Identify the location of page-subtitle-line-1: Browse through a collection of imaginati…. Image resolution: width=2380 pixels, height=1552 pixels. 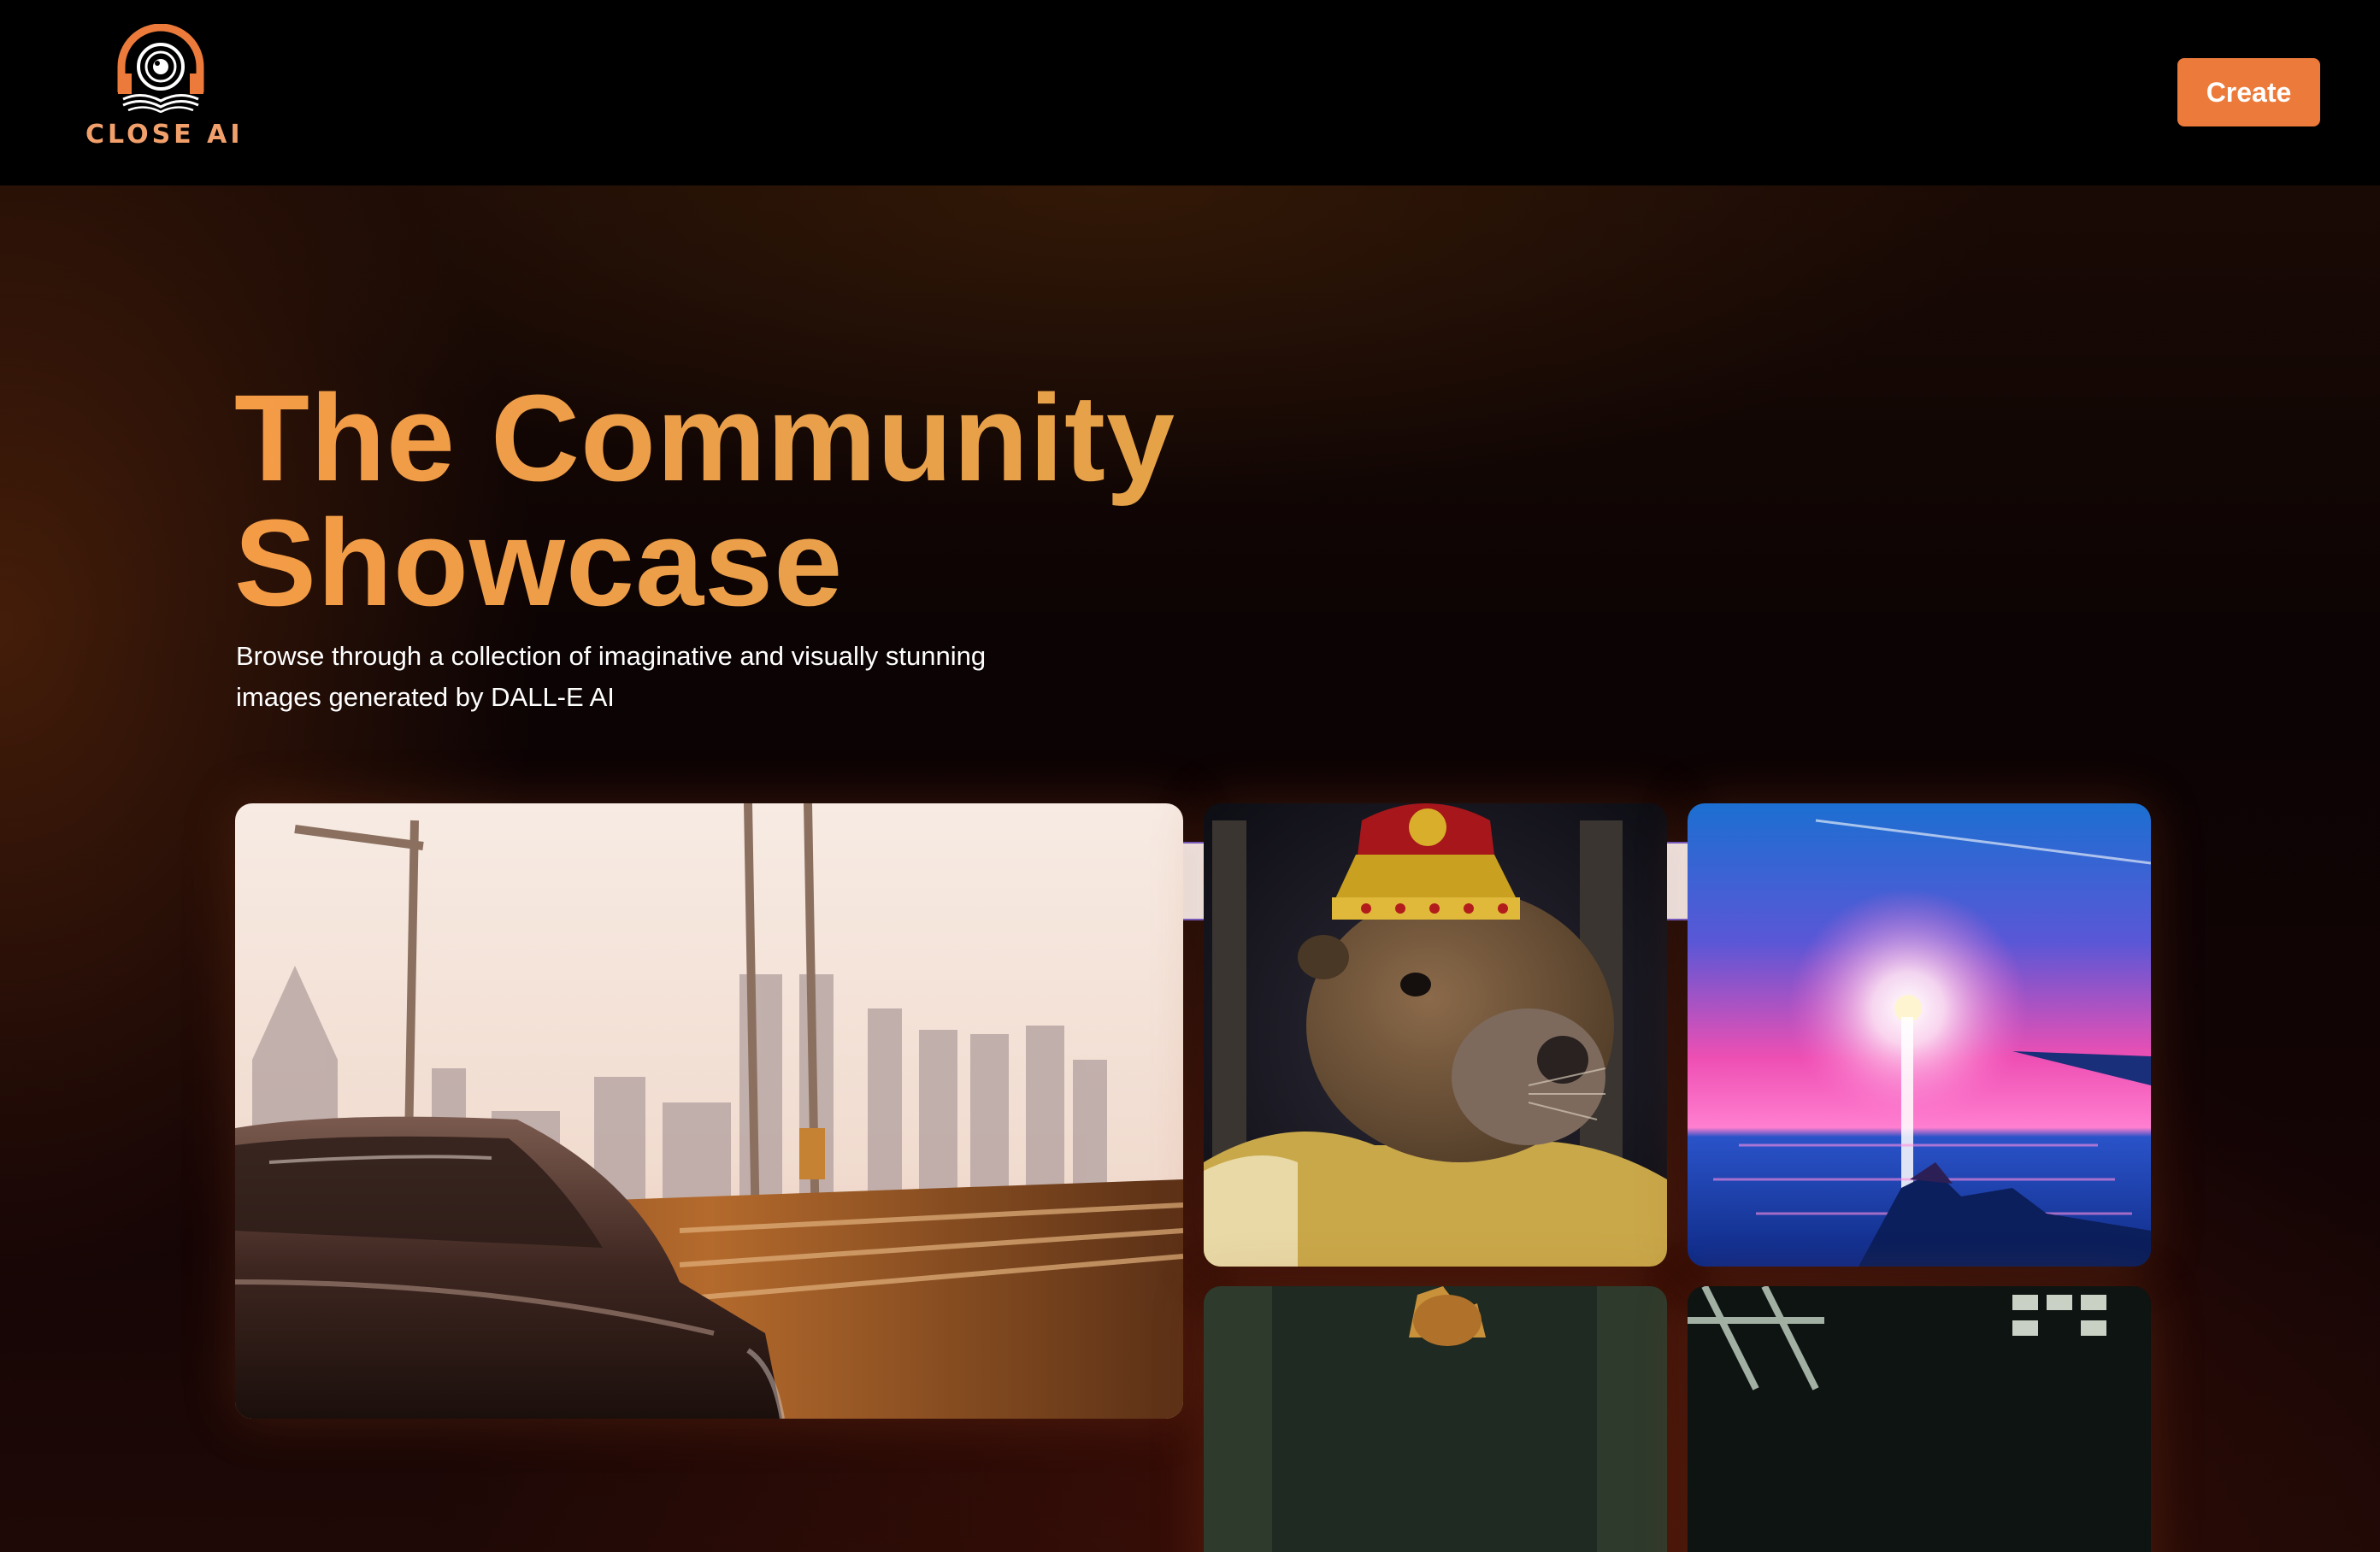
(611, 656).